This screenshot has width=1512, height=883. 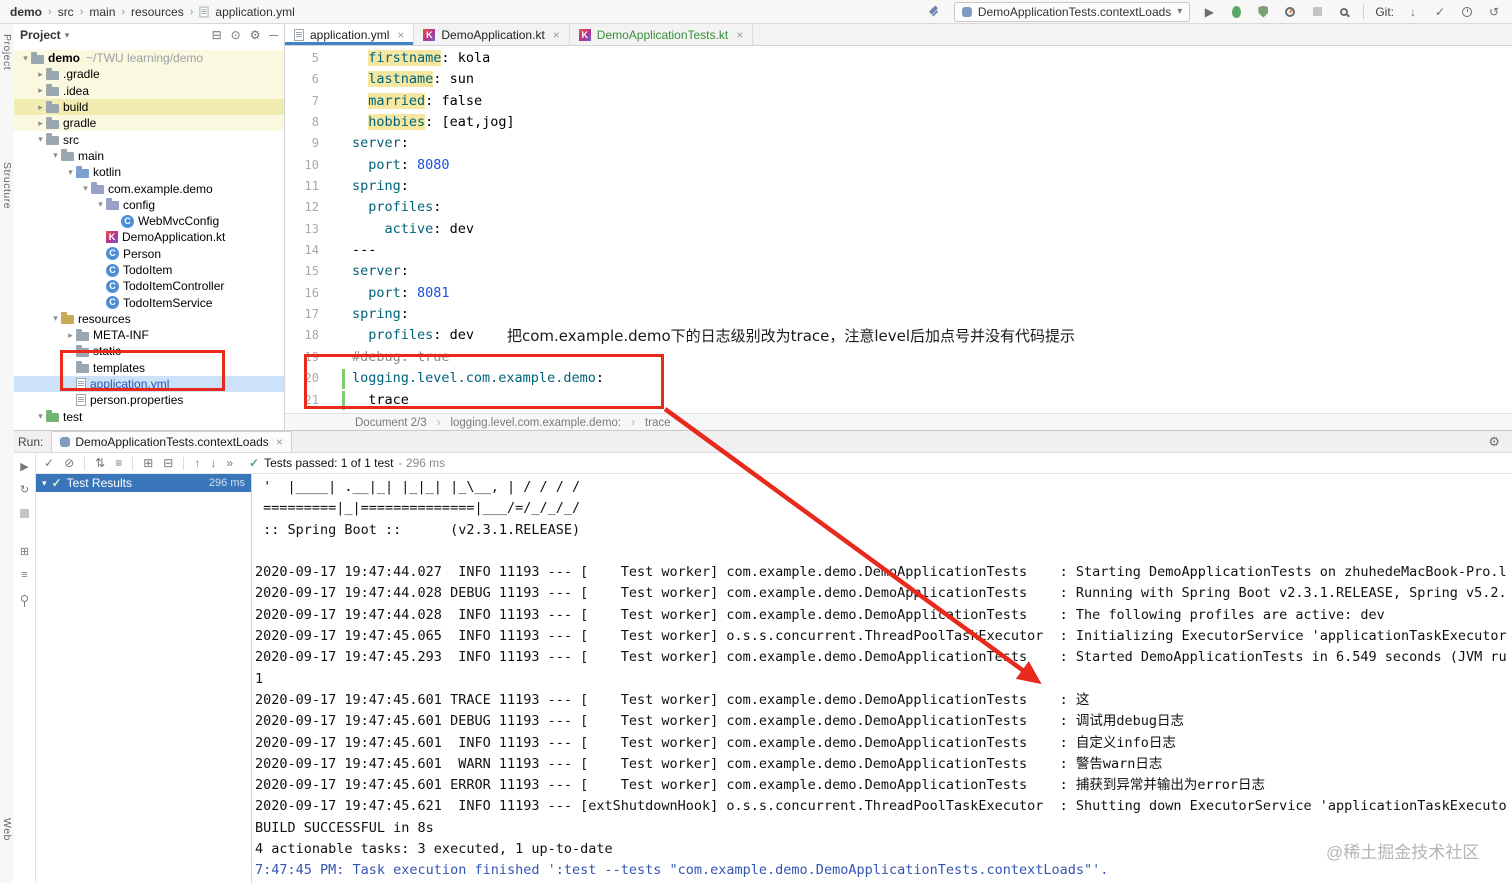 I want to click on tree-item-gradle: ▸ gradle, so click(x=149, y=123).